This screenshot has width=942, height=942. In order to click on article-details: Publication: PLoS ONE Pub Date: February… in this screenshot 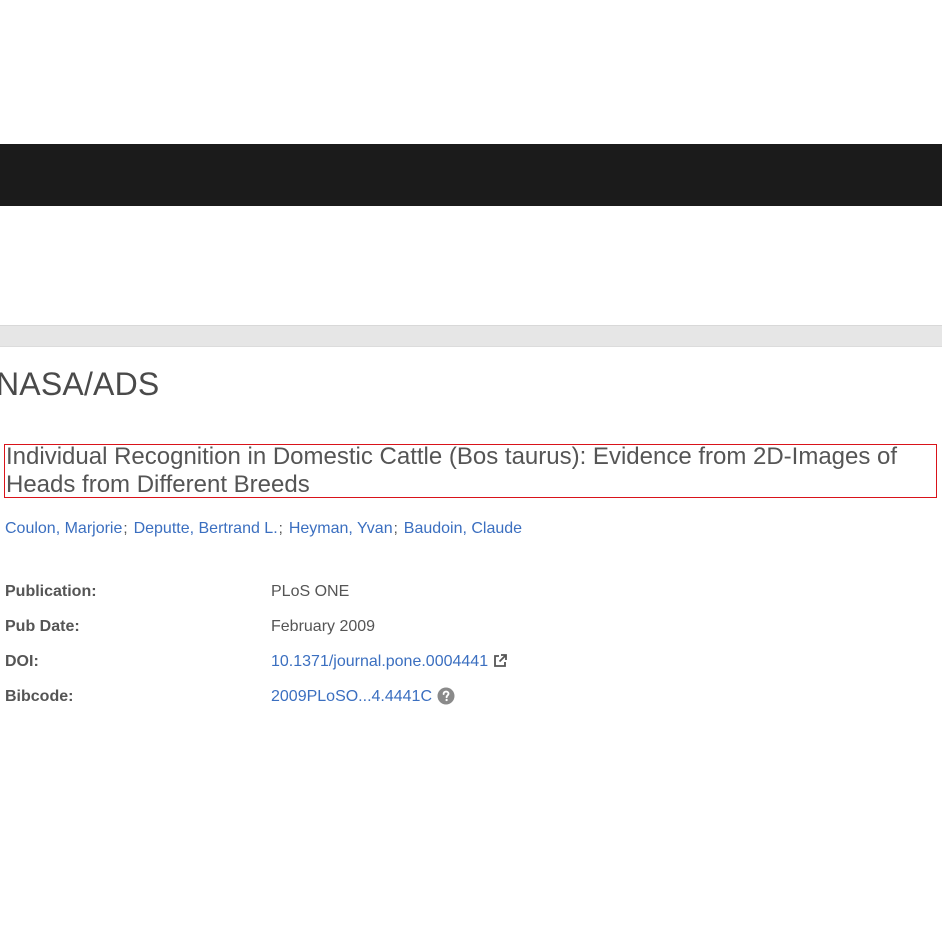, I will do `click(305, 651)`.